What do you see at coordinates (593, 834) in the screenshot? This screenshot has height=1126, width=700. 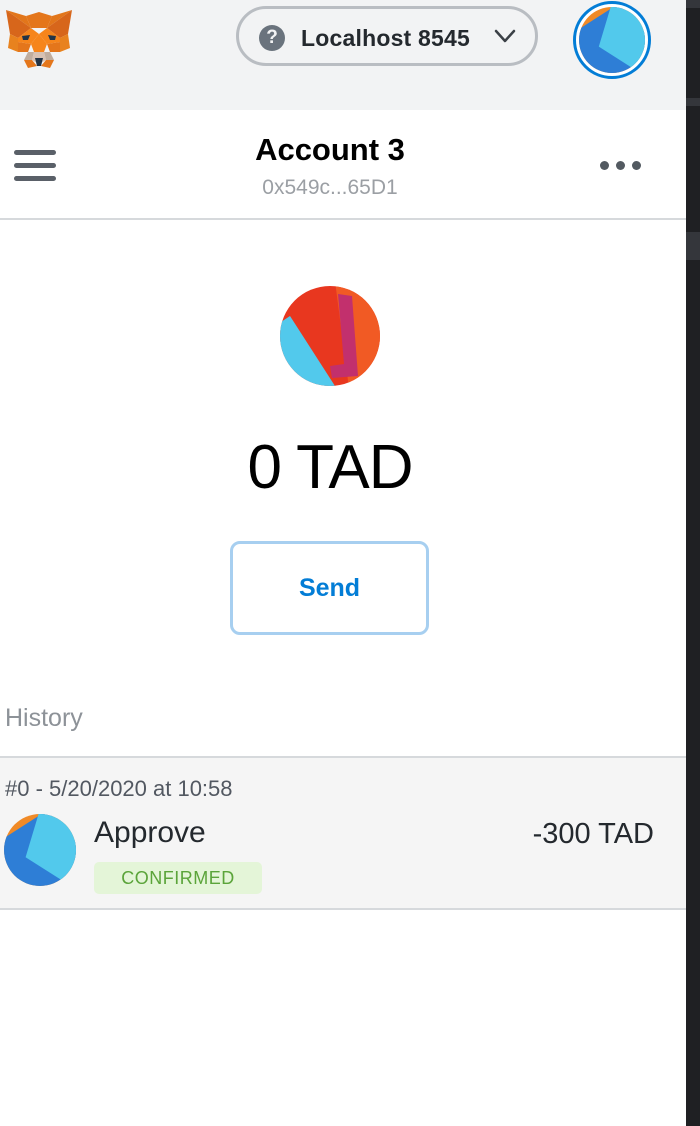 I see `transaction-amount: -300 TAD` at bounding box center [593, 834].